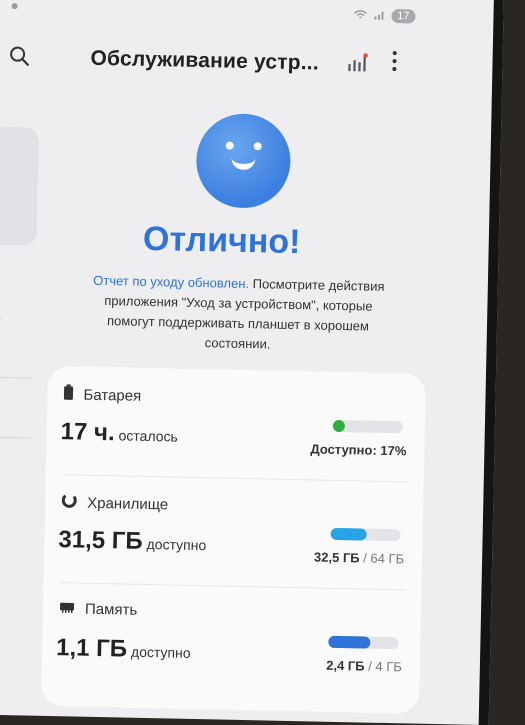 The image size is (525, 725). I want to click on memory-usage: 2,4 ГБ / 4 ГБ, so click(364, 666).